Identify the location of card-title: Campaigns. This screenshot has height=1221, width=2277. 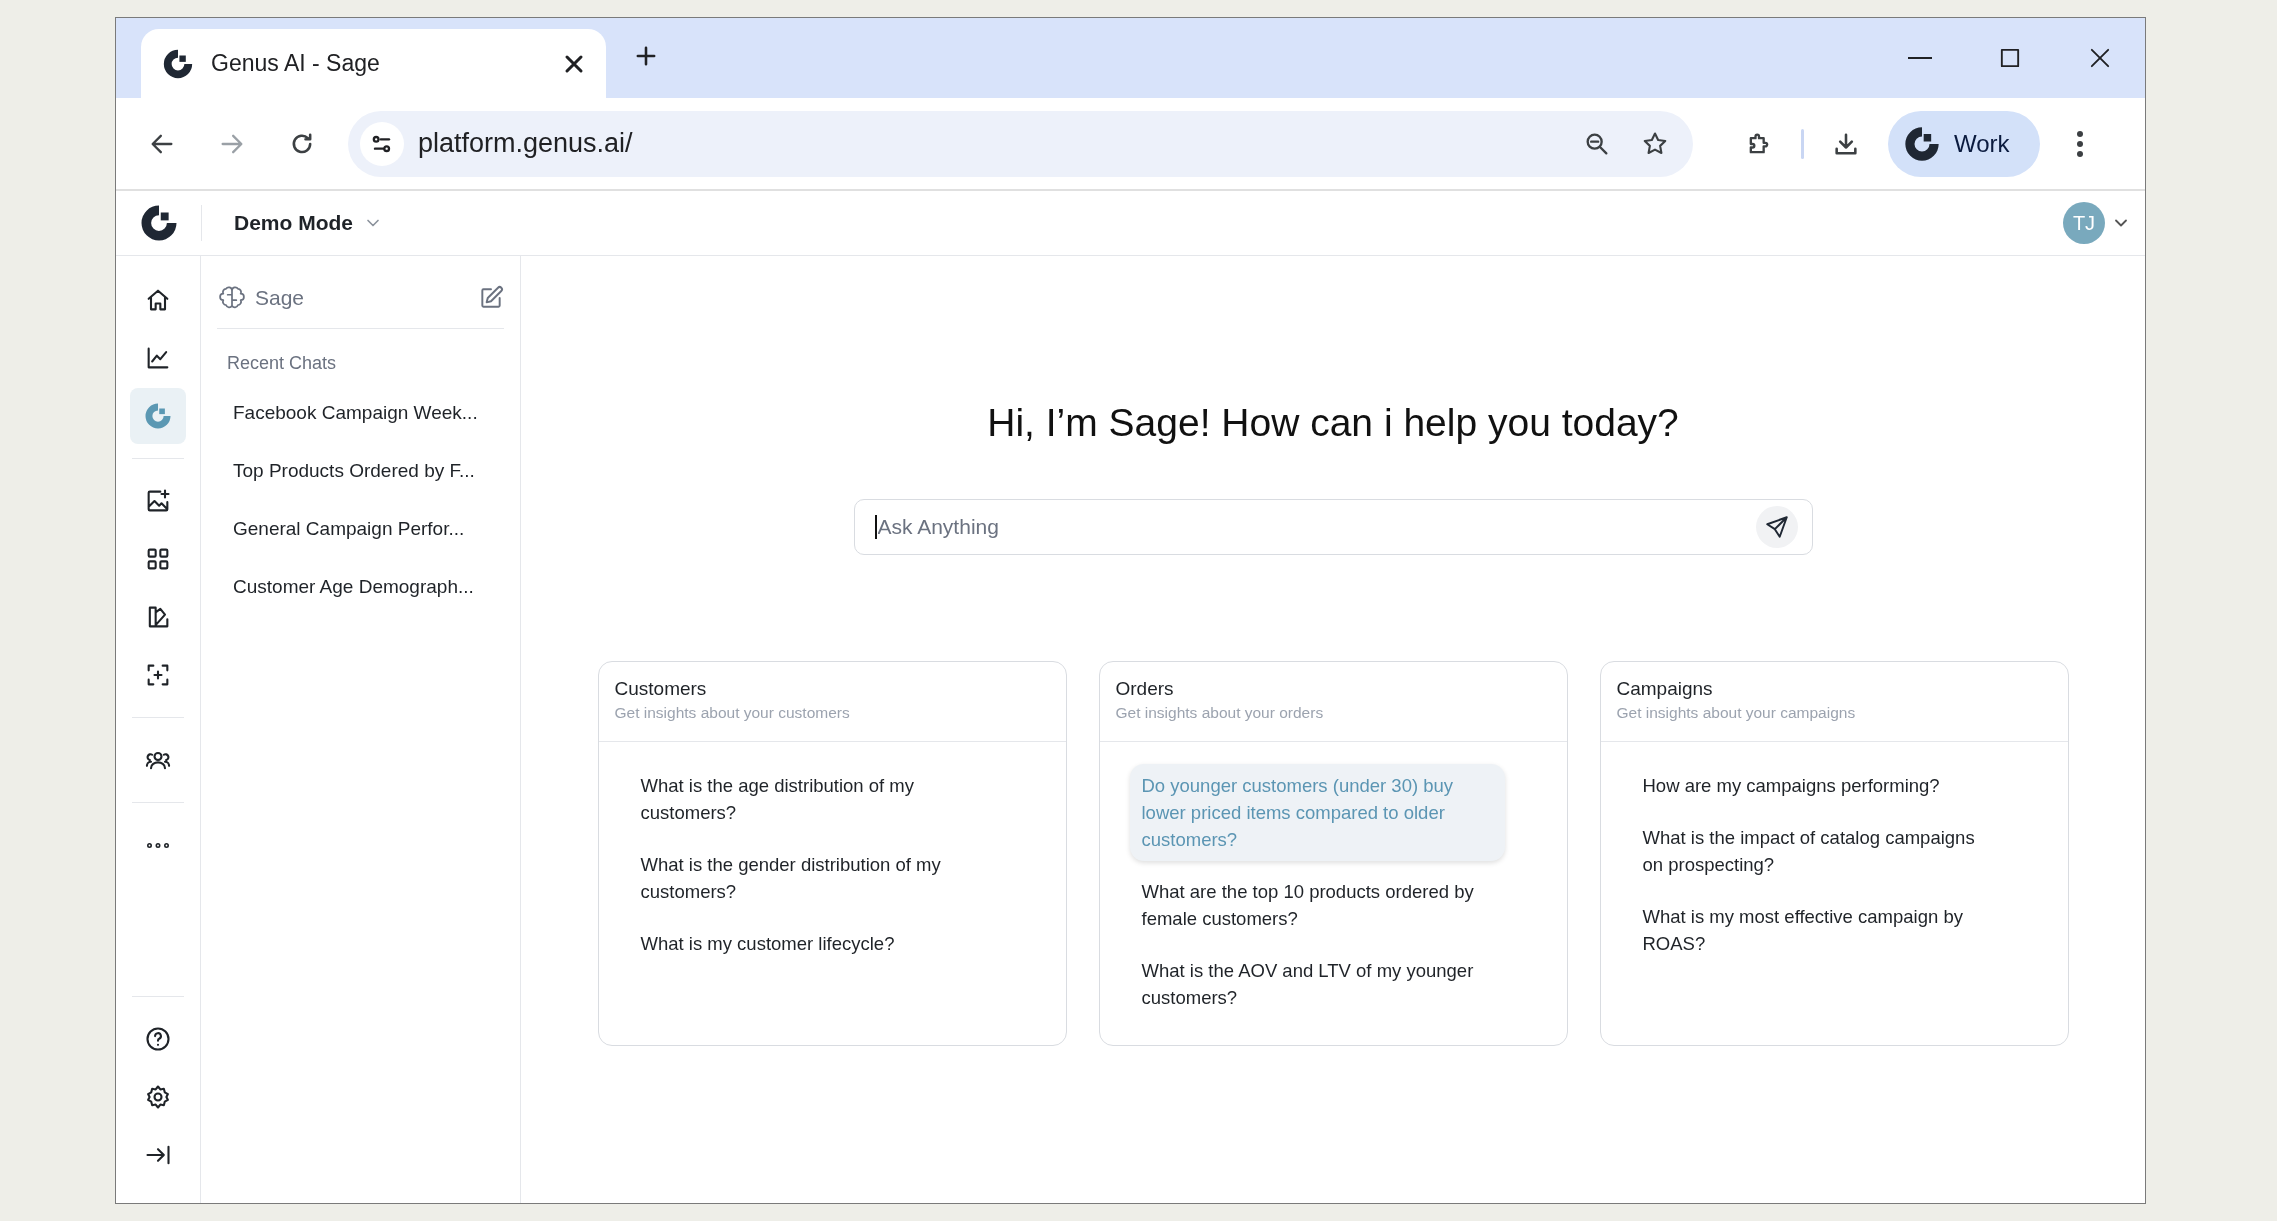
(1664, 689).